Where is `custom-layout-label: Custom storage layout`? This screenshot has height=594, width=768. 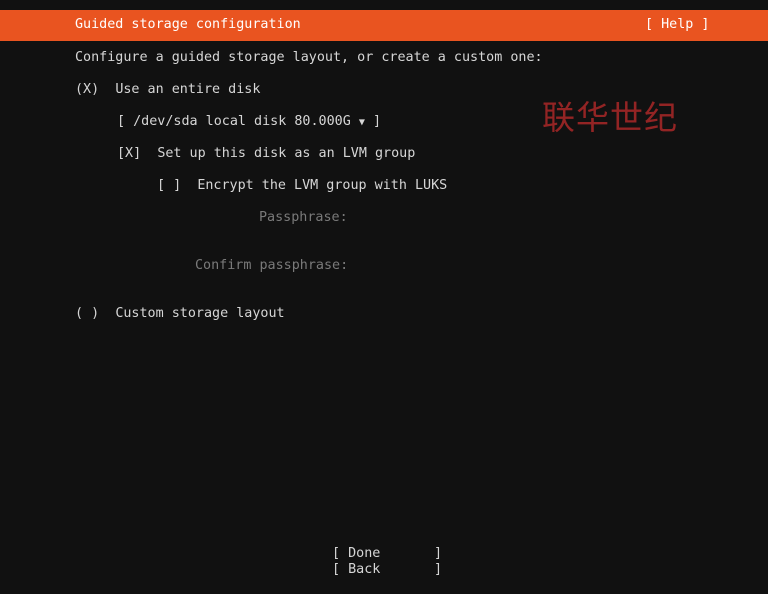
custom-layout-label: Custom storage layout is located at coordinates (200, 313).